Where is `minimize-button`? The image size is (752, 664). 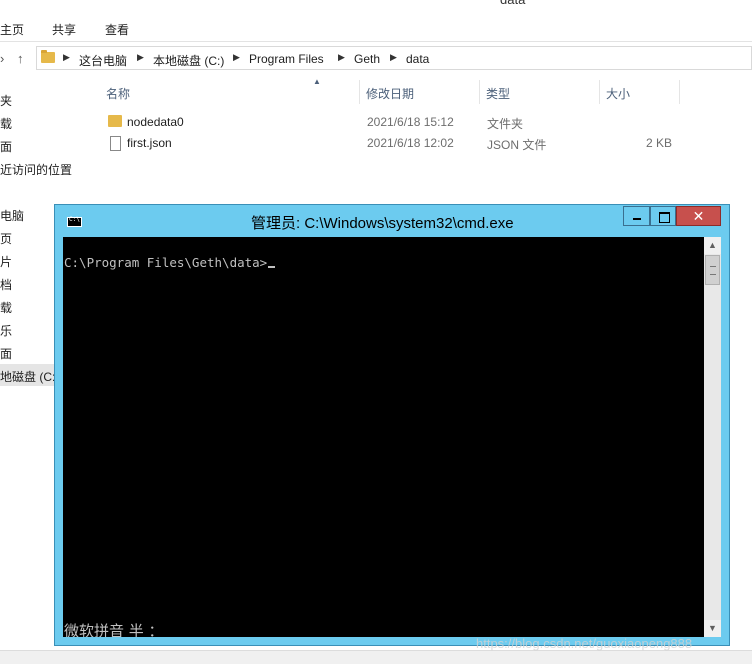
minimize-button is located at coordinates (636, 216).